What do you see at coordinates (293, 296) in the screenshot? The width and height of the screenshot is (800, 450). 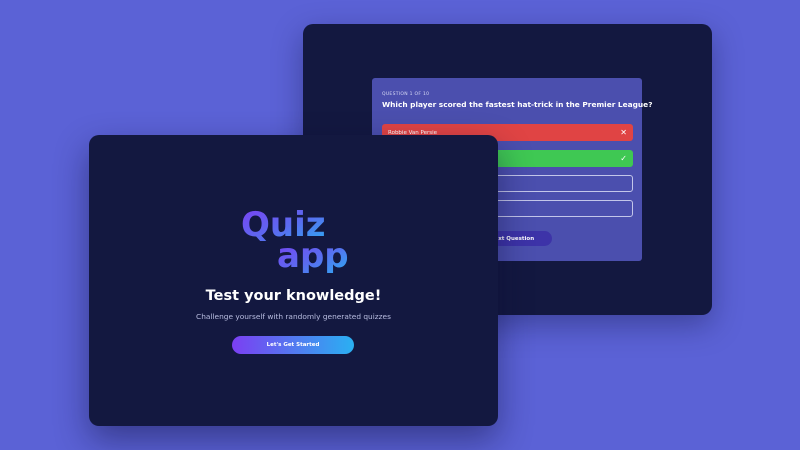 I see `headline: Test your knowledge!` at bounding box center [293, 296].